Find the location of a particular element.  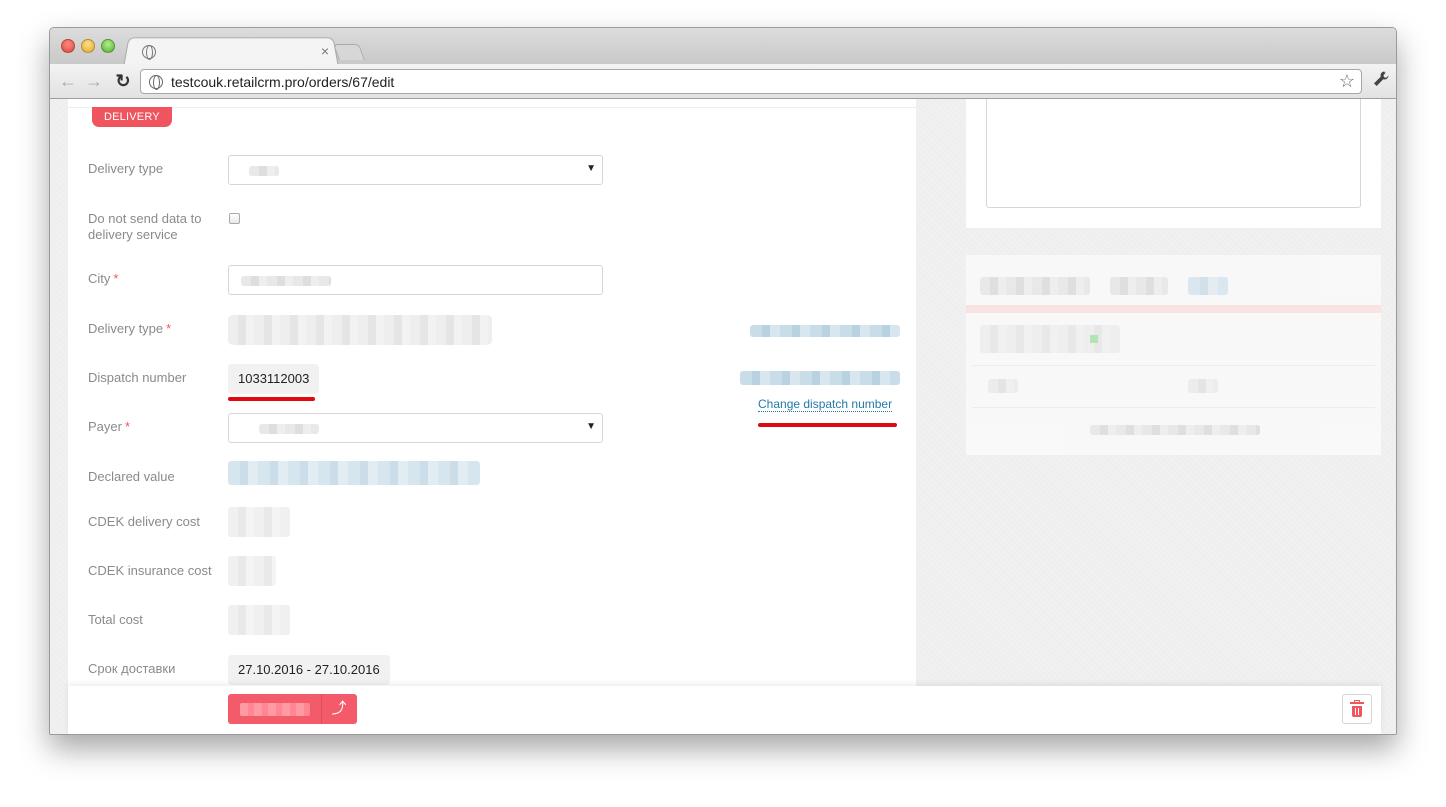

city-input is located at coordinates (415, 280).